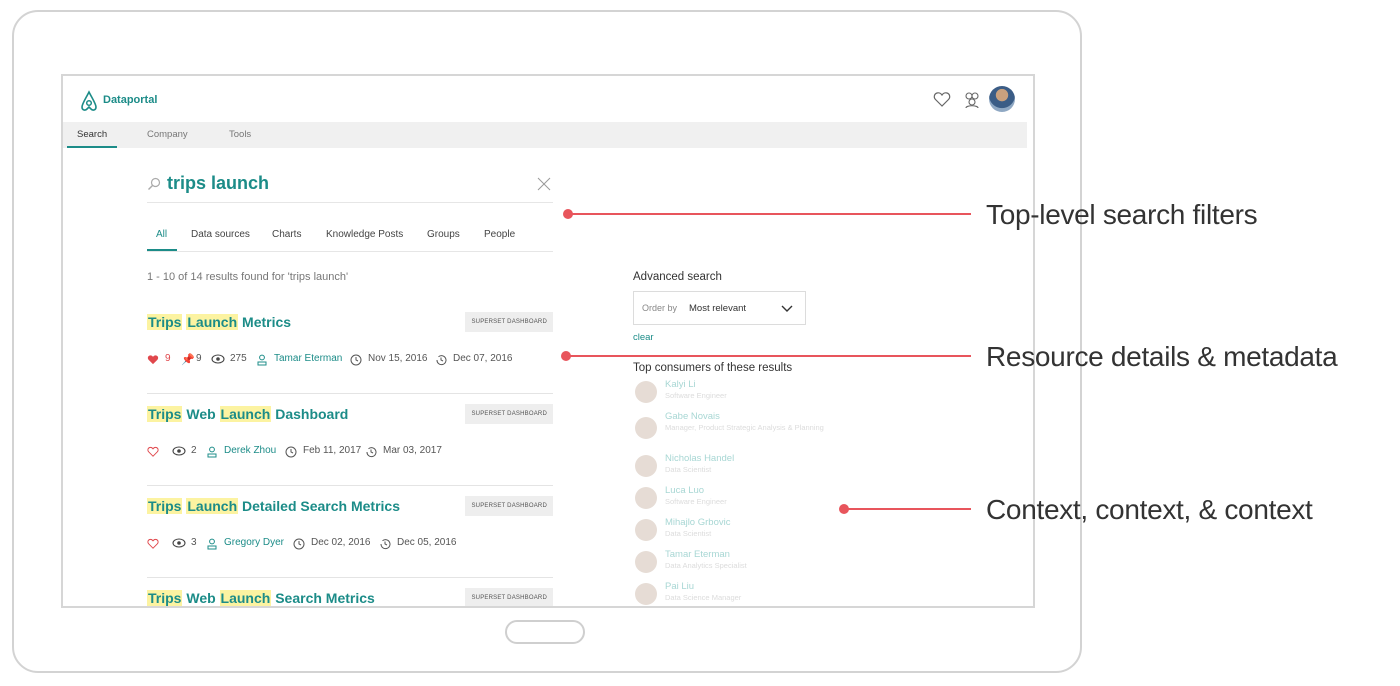 The image size is (1400, 686). I want to click on user-avatar, so click(1002, 99).